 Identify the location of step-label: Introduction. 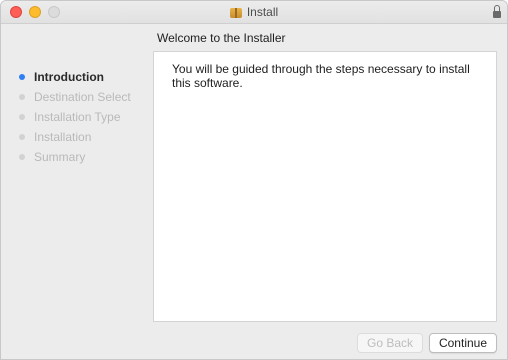
(69, 77).